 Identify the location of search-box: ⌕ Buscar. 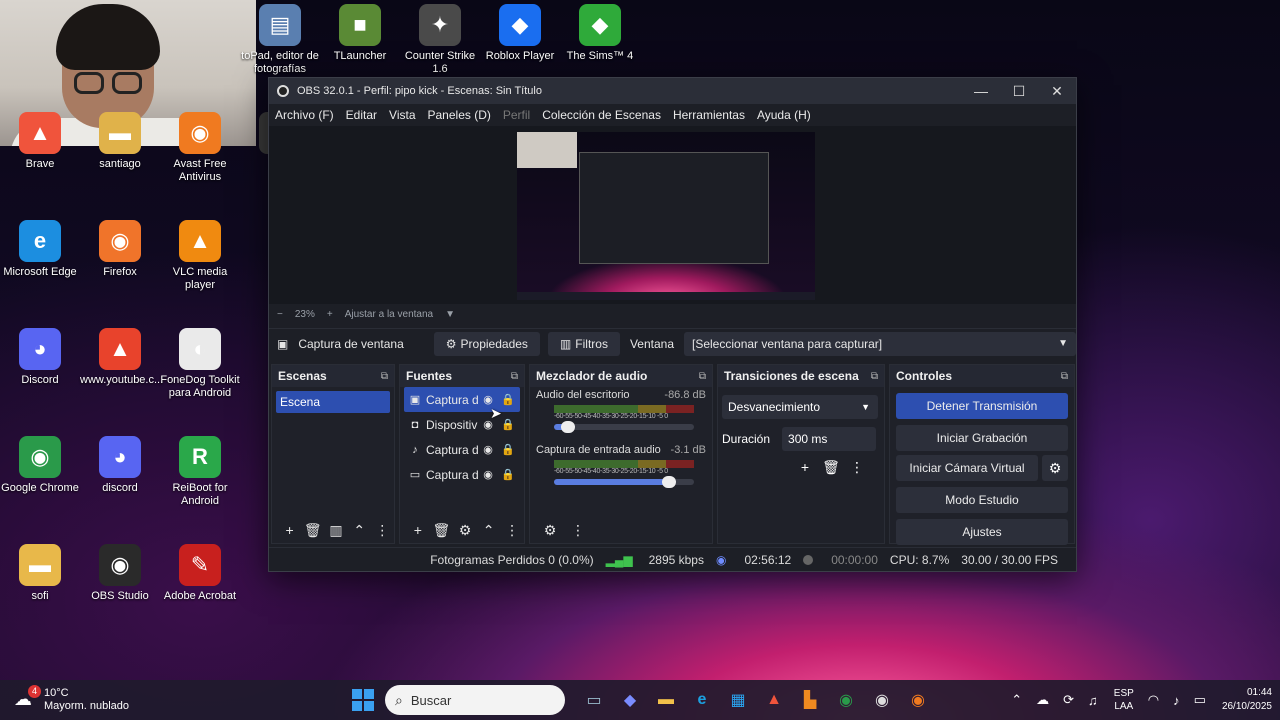
(475, 700).